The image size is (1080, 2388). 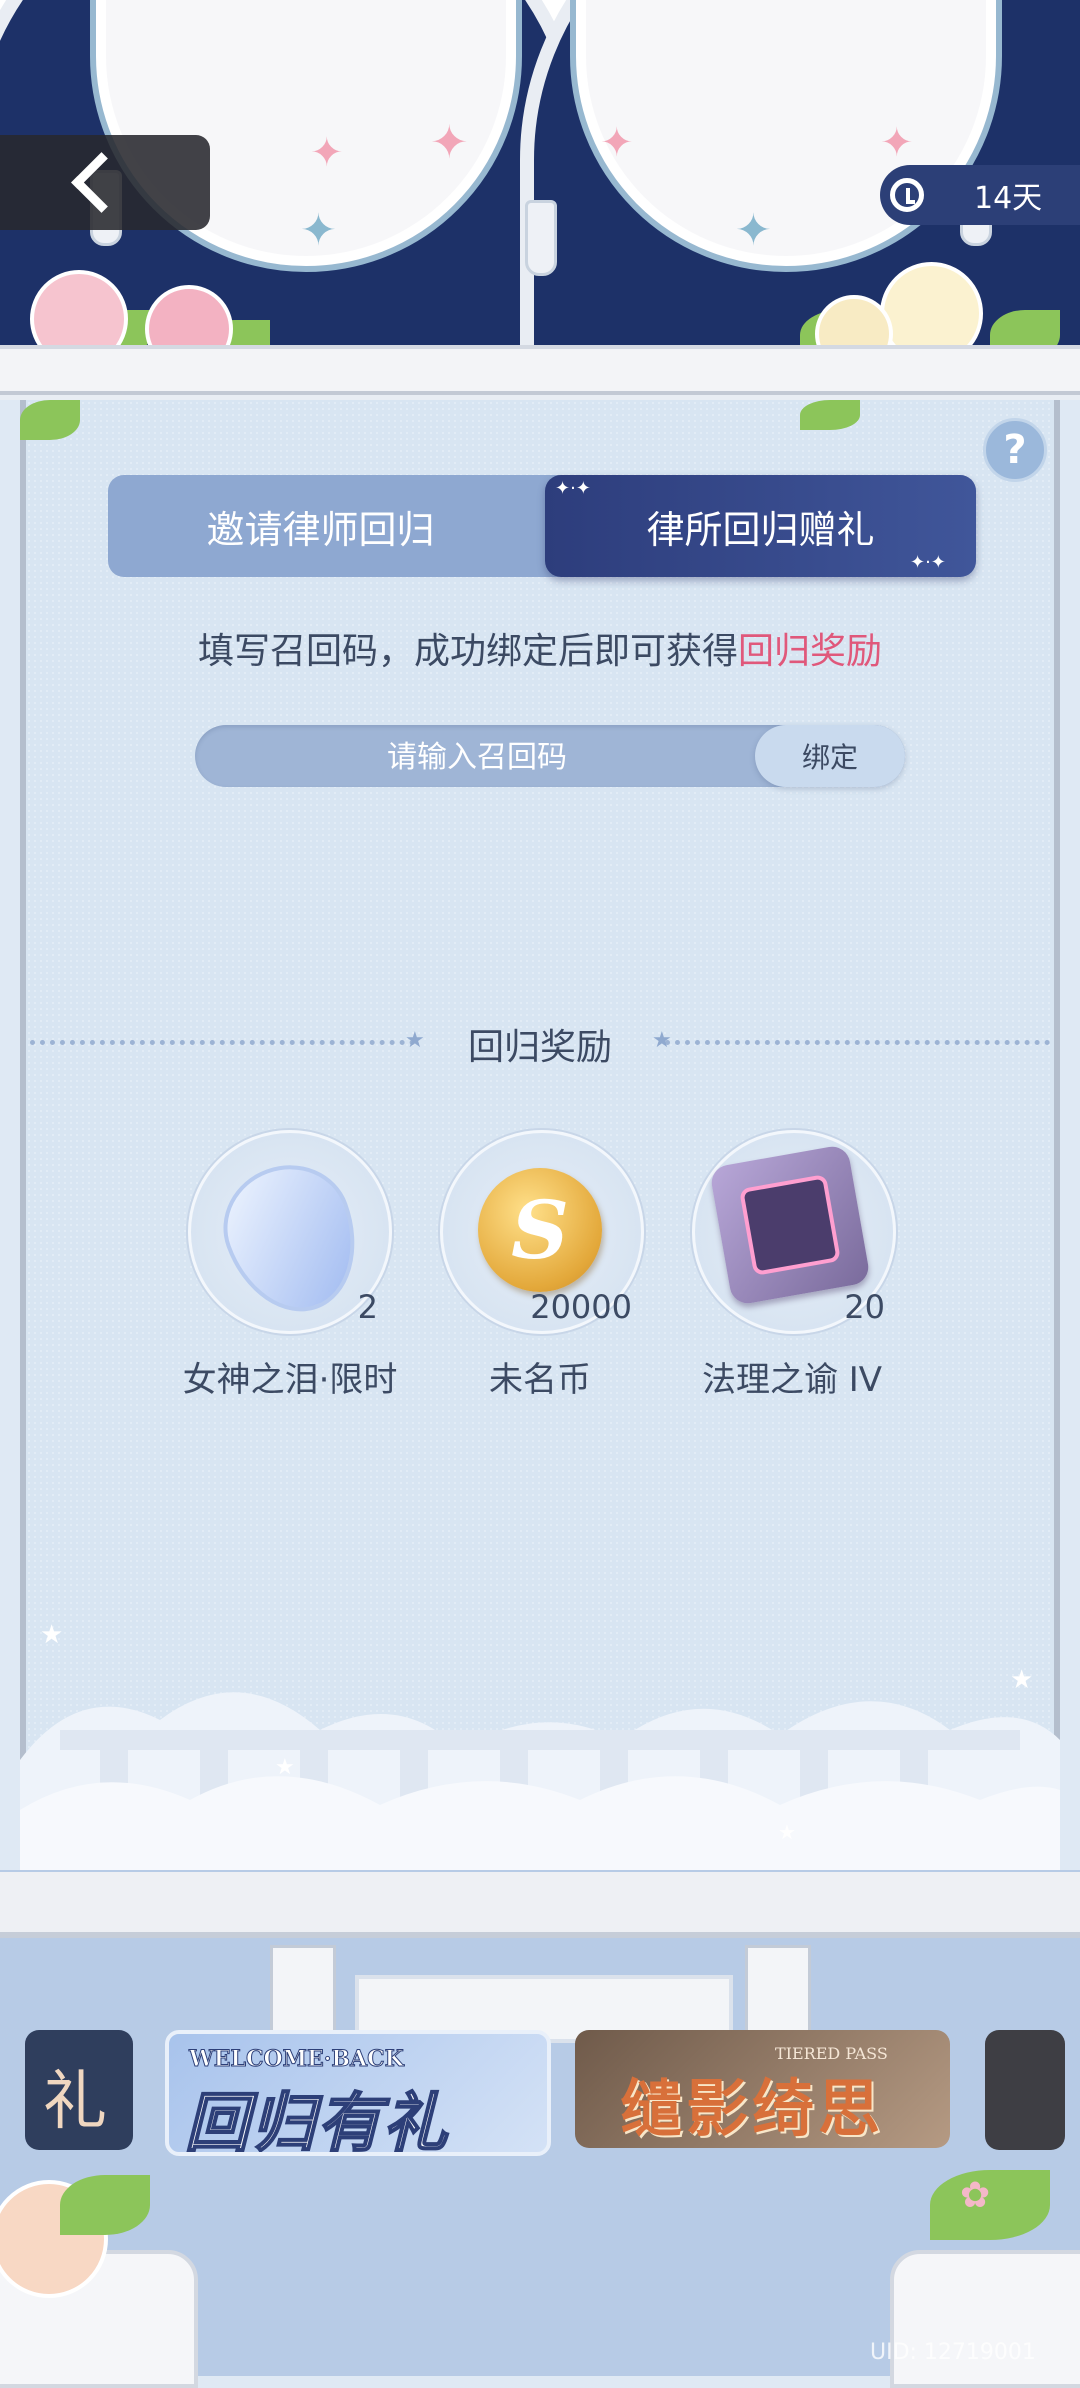 I want to click on clock-icon, so click(x=907, y=195).